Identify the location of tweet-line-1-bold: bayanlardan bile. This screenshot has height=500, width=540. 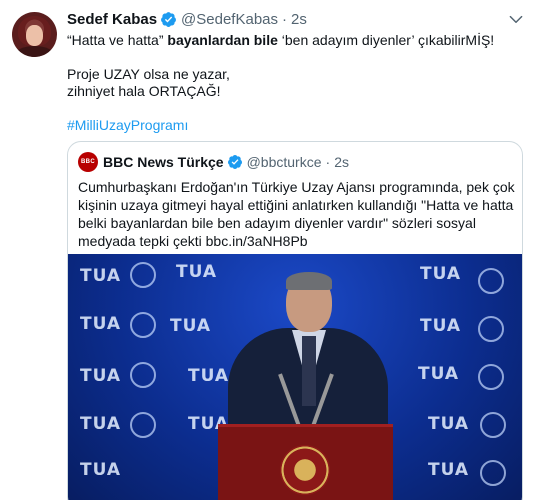
(222, 40).